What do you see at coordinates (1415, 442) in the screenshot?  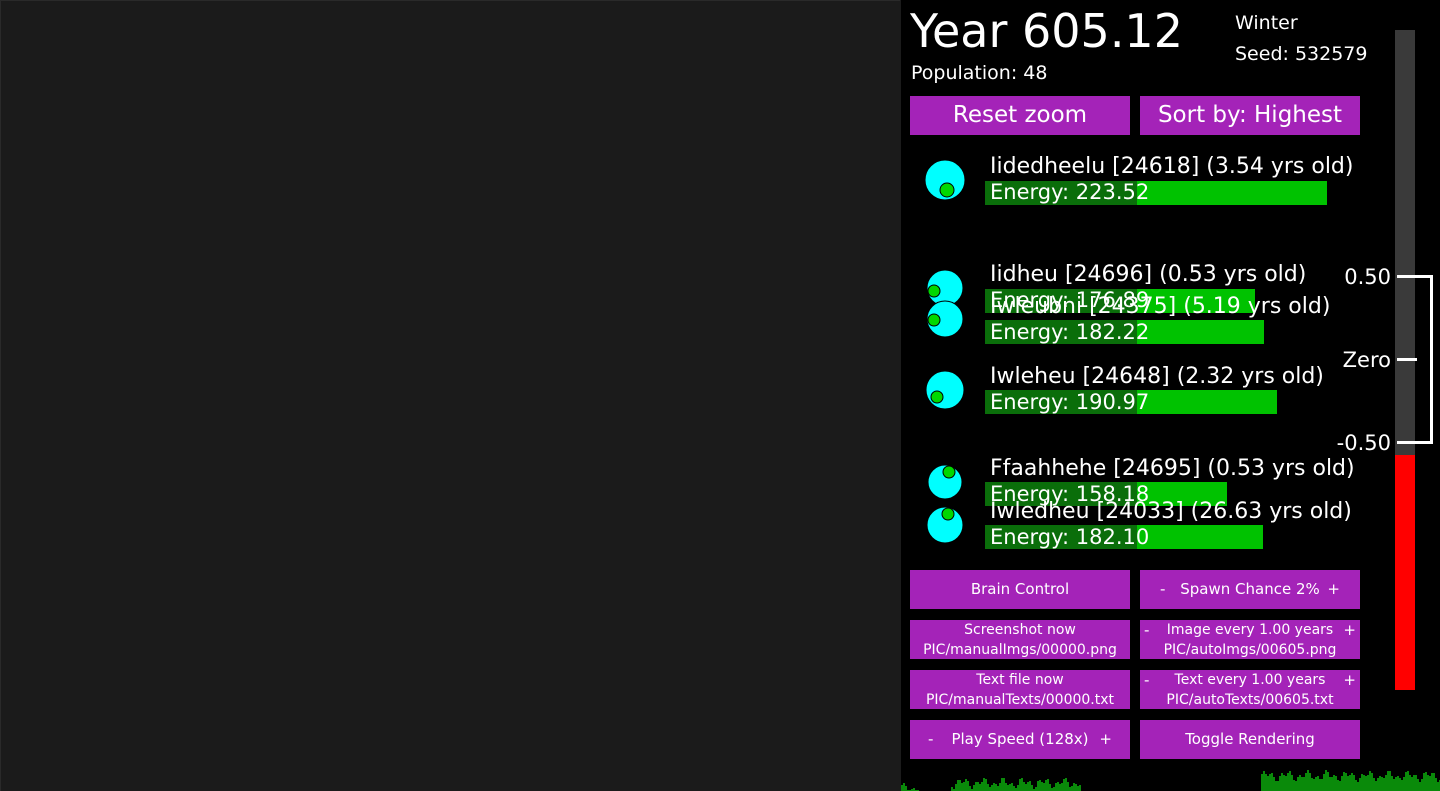 I see `temperature-tick-low` at bounding box center [1415, 442].